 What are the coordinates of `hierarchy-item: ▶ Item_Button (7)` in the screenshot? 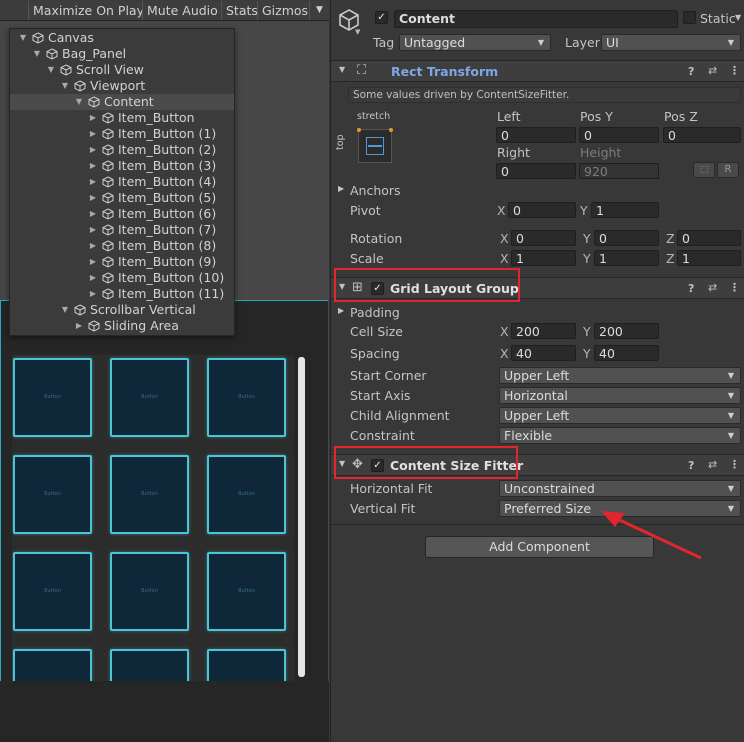 It's located at (122, 230).